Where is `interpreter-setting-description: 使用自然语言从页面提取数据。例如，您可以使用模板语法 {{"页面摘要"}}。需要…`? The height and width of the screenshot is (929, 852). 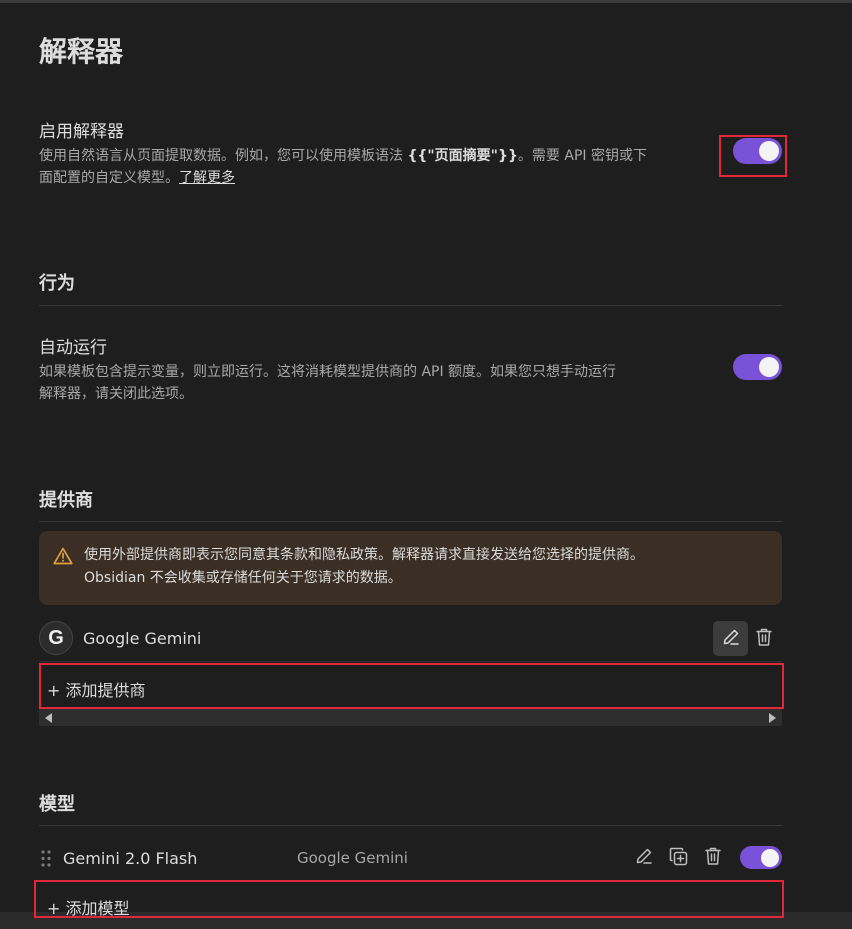
interpreter-setting-description: 使用自然语言从页面提取数据。例如，您可以使用模板语法 {{"页面摘要"}}。需要… is located at coordinates (379, 167).